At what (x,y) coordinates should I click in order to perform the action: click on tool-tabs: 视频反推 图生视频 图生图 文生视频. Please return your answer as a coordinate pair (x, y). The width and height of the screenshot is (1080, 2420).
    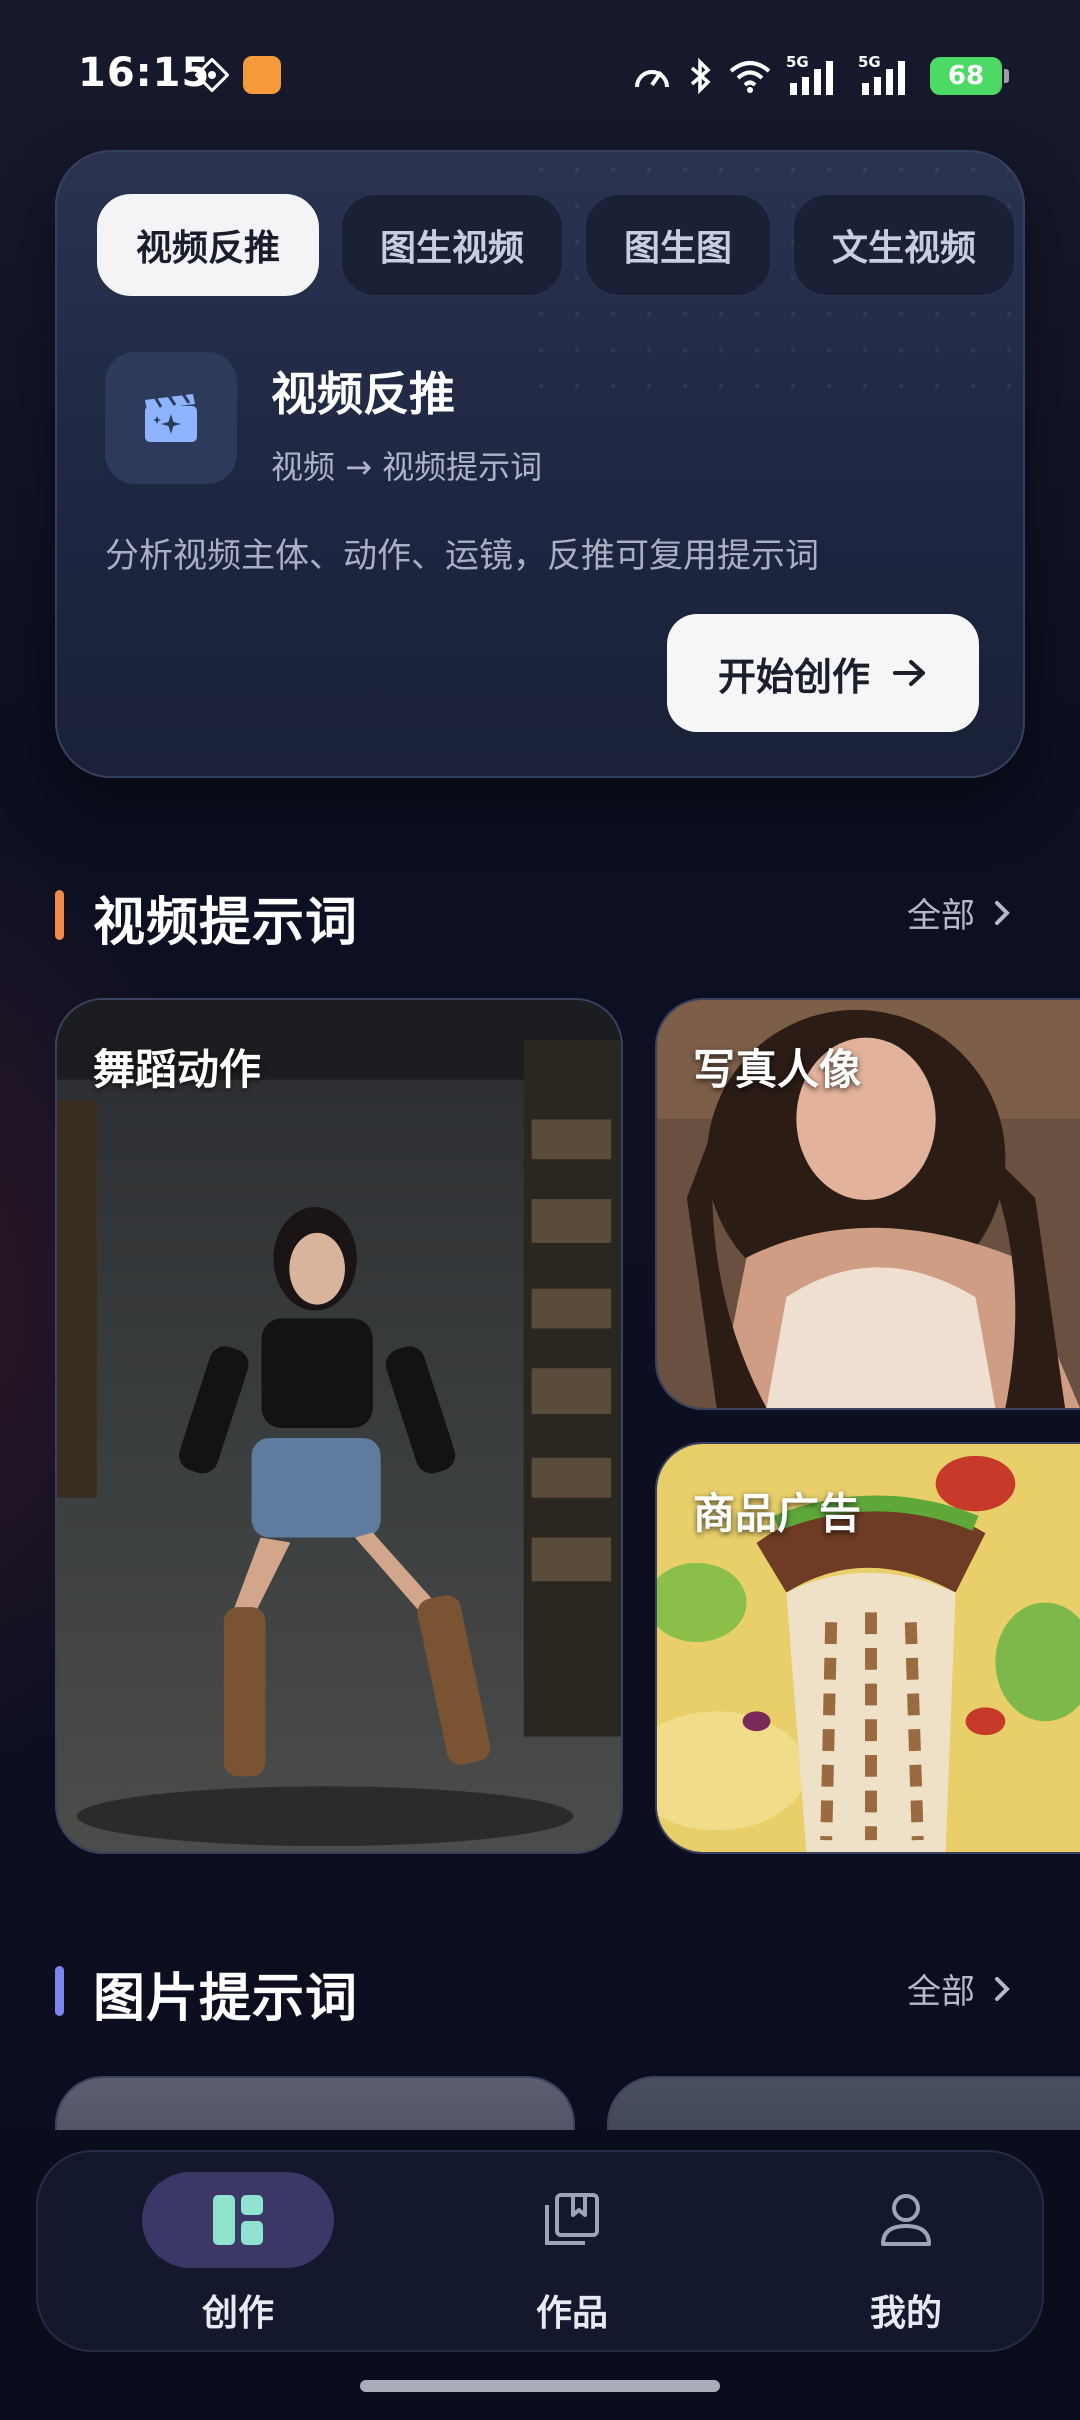
    Looking at the image, I should click on (556, 245).